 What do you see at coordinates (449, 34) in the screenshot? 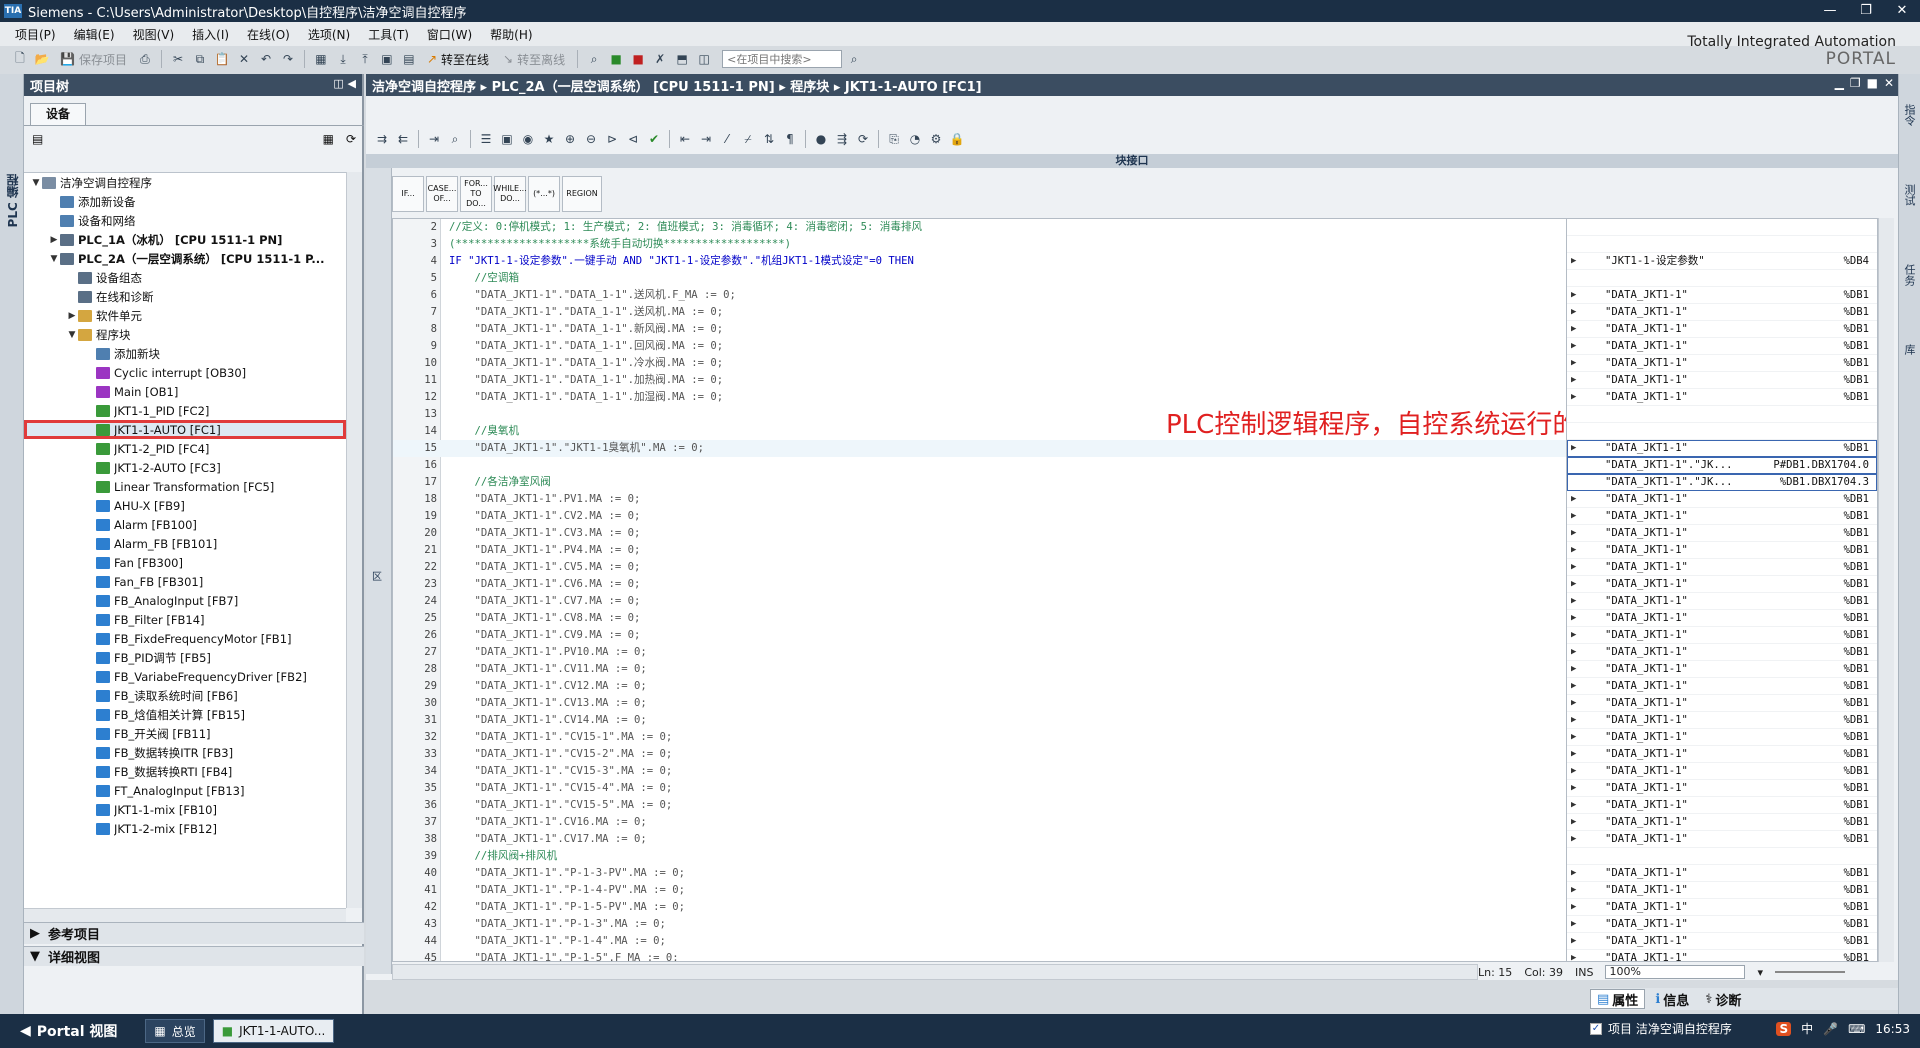
I see `menu-window: 窗口(W)` at bounding box center [449, 34].